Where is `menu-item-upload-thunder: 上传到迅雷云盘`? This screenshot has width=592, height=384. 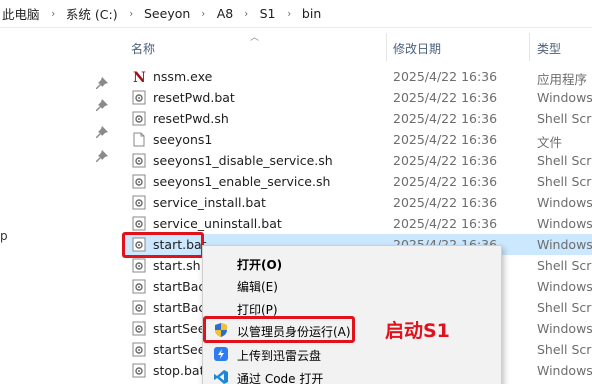
menu-item-upload-thunder: 上传到迅雷云盘 is located at coordinates (352, 354).